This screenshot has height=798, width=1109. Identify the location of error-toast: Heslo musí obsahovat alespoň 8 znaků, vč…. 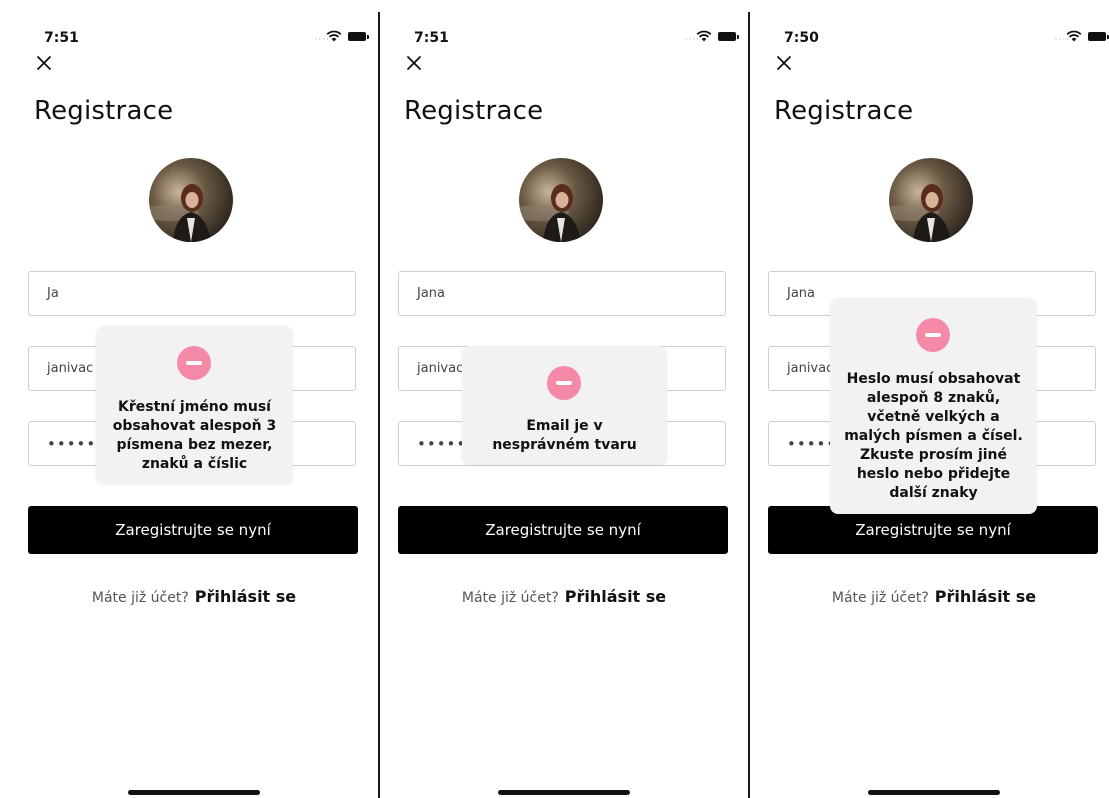
(933, 406).